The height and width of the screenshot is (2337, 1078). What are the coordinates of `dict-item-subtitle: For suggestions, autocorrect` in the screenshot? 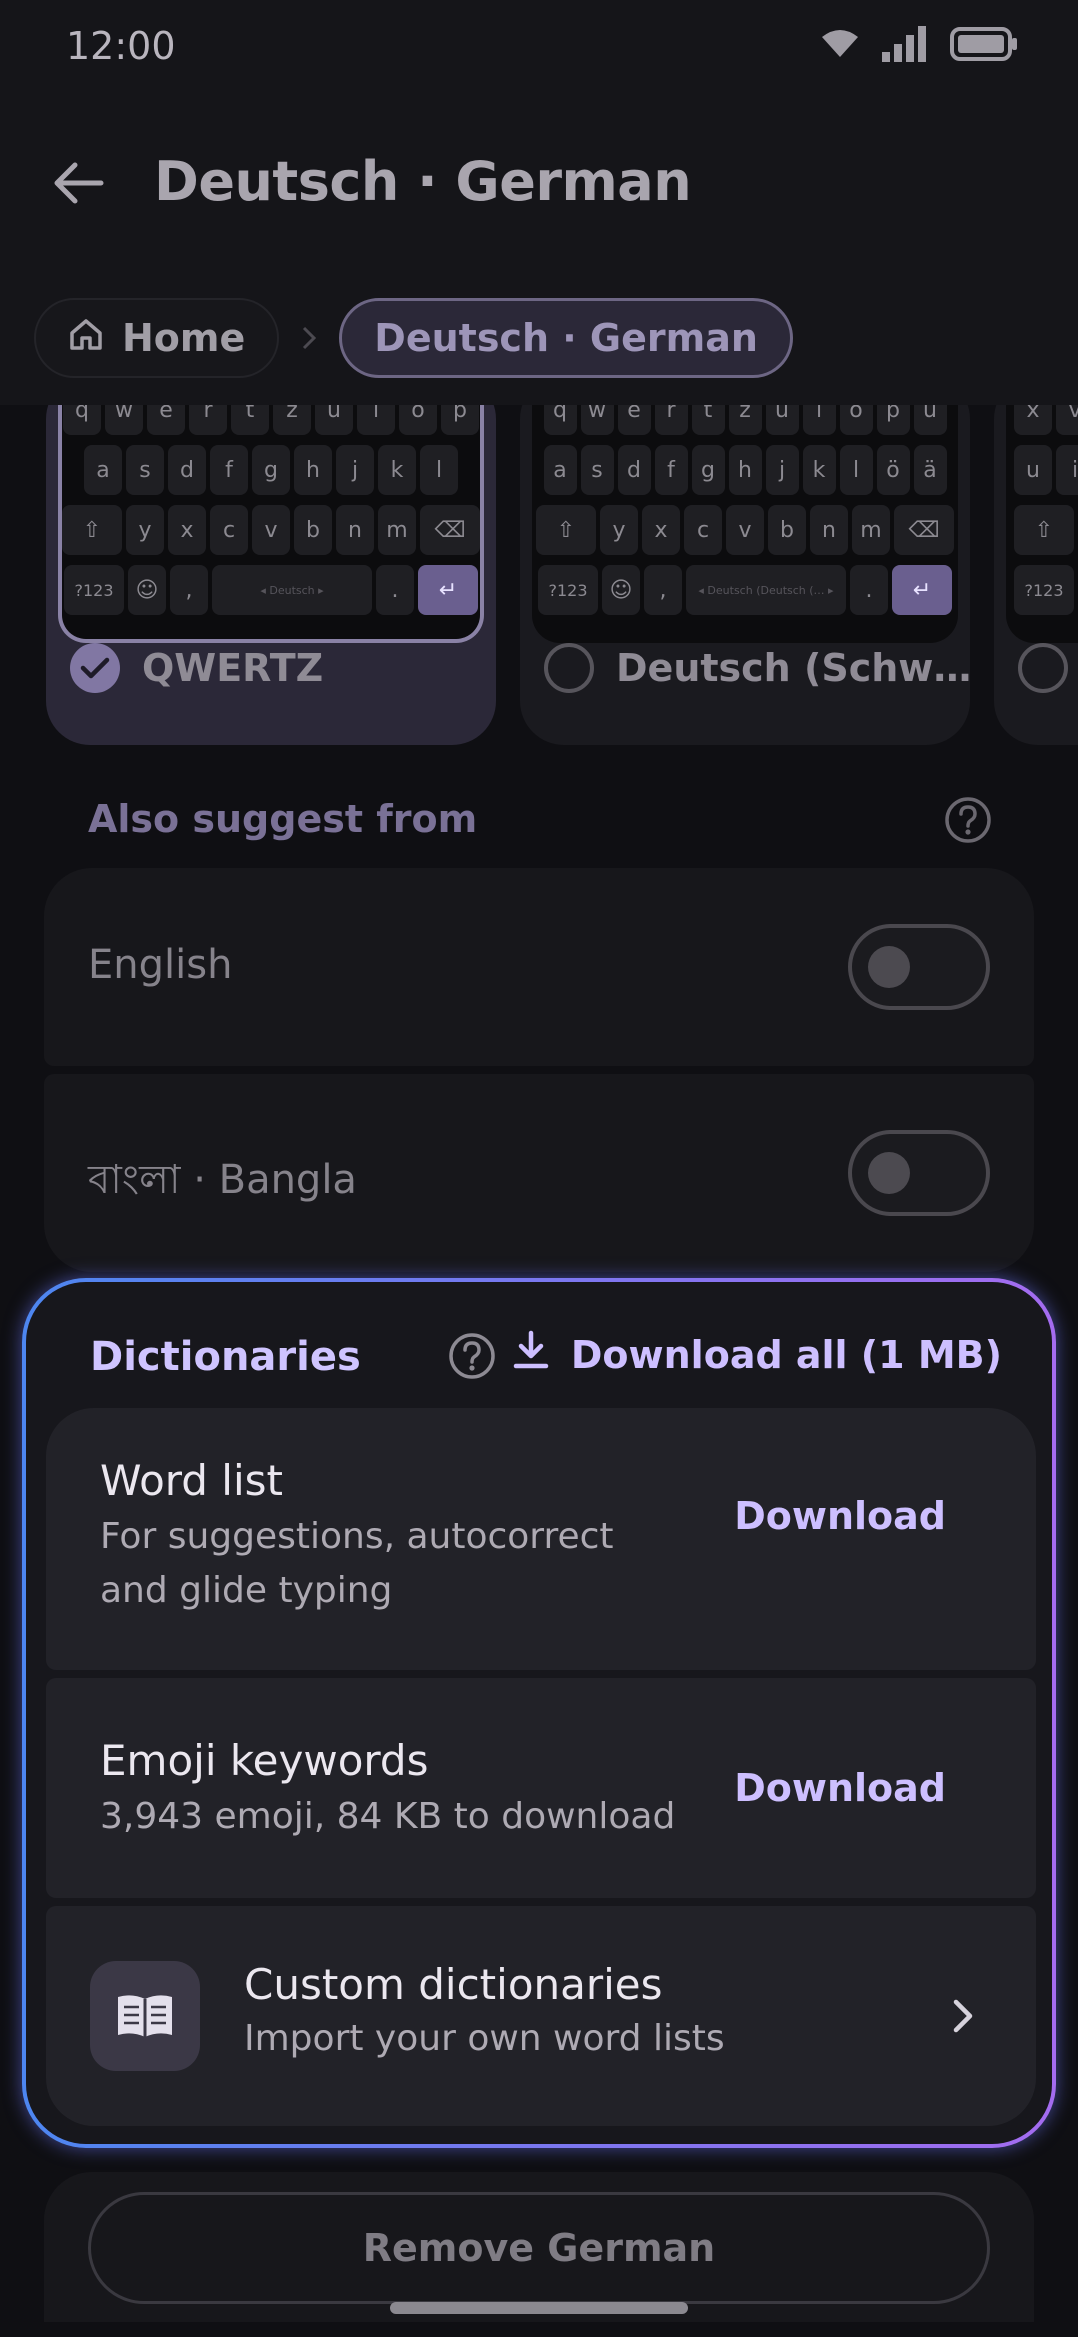 It's located at (357, 1536).